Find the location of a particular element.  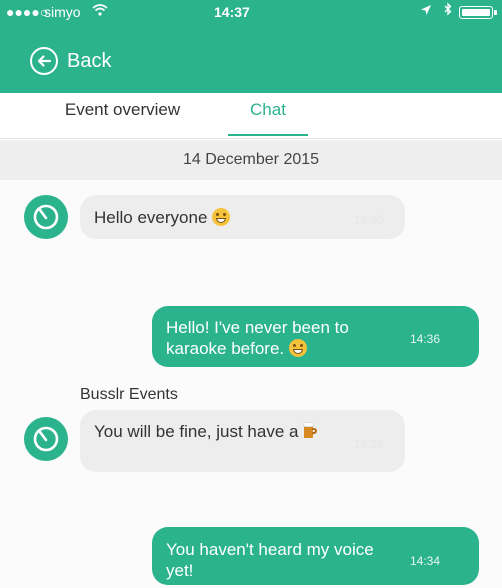

location-arrow-icon is located at coordinates (426, 12).